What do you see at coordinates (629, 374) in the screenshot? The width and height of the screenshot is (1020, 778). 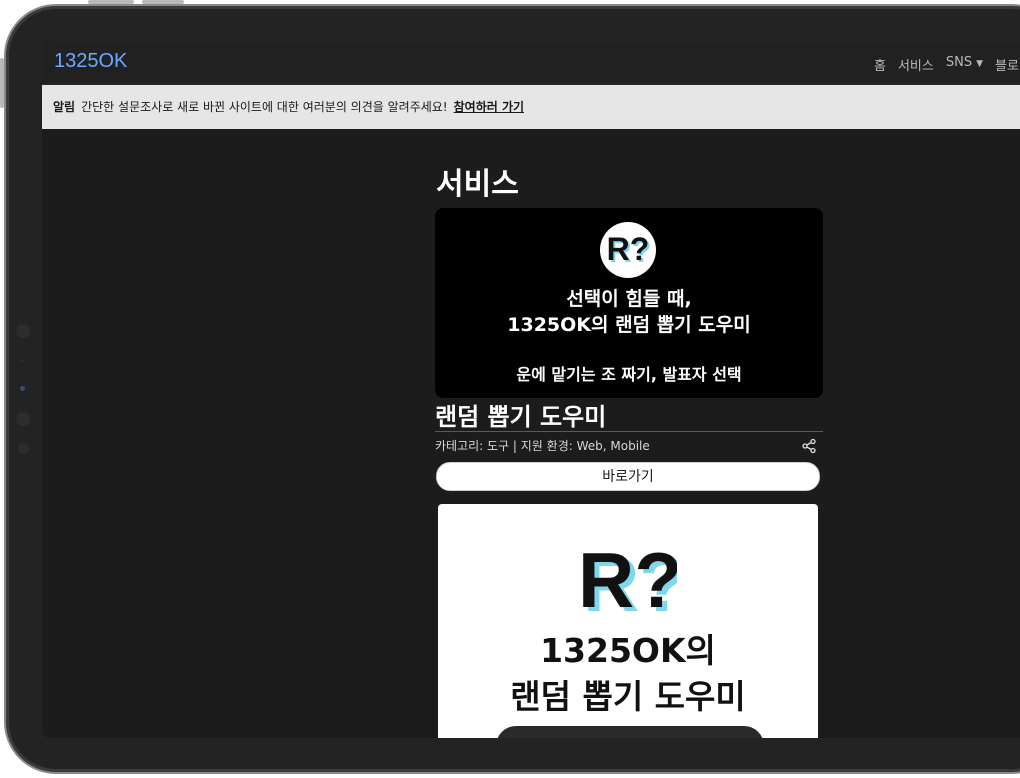 I see `banner-subtext: 운에 맡기는 조 짜기, 발표자 선택` at bounding box center [629, 374].